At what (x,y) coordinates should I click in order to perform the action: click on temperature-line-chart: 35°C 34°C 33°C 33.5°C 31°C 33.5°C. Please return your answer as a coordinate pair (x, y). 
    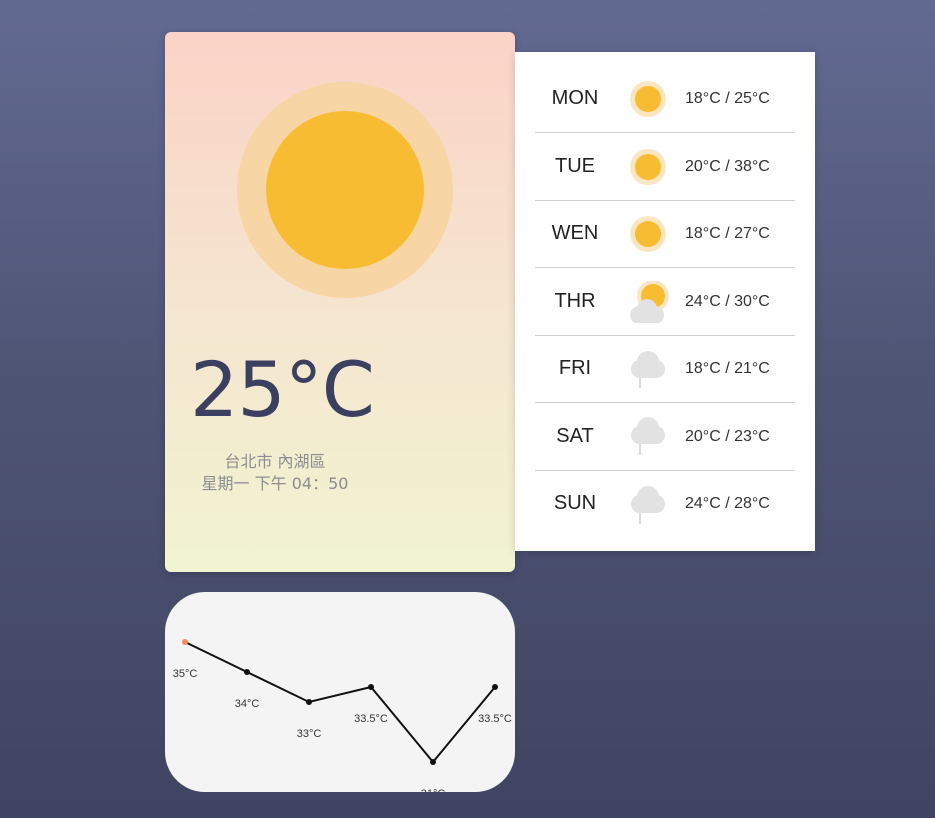
    Looking at the image, I should click on (342, 715).